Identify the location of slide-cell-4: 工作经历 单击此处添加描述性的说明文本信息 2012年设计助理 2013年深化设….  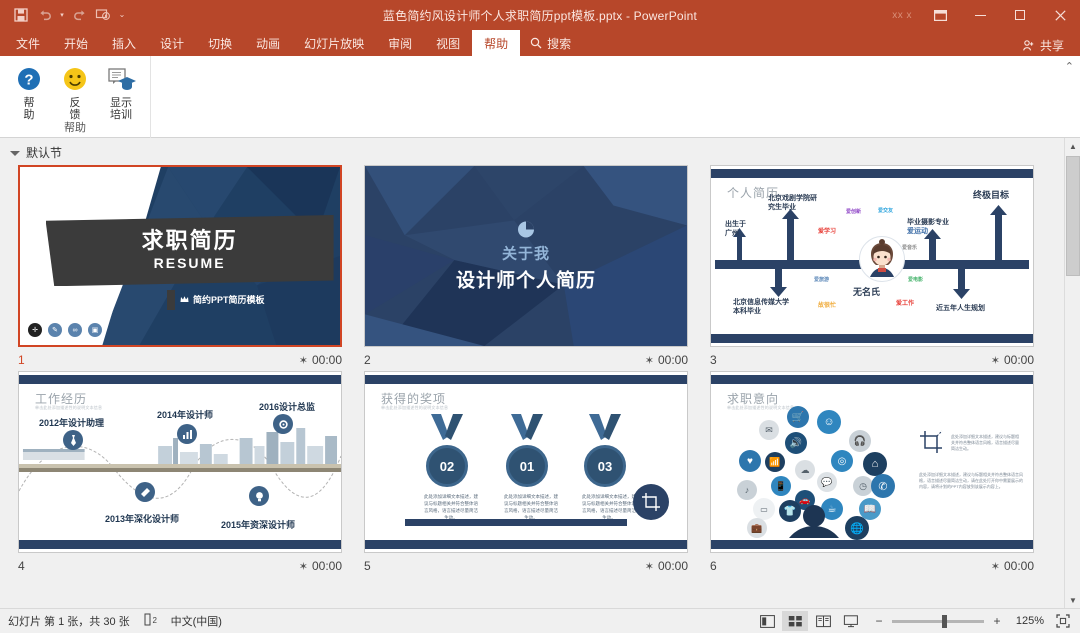
(191, 474).